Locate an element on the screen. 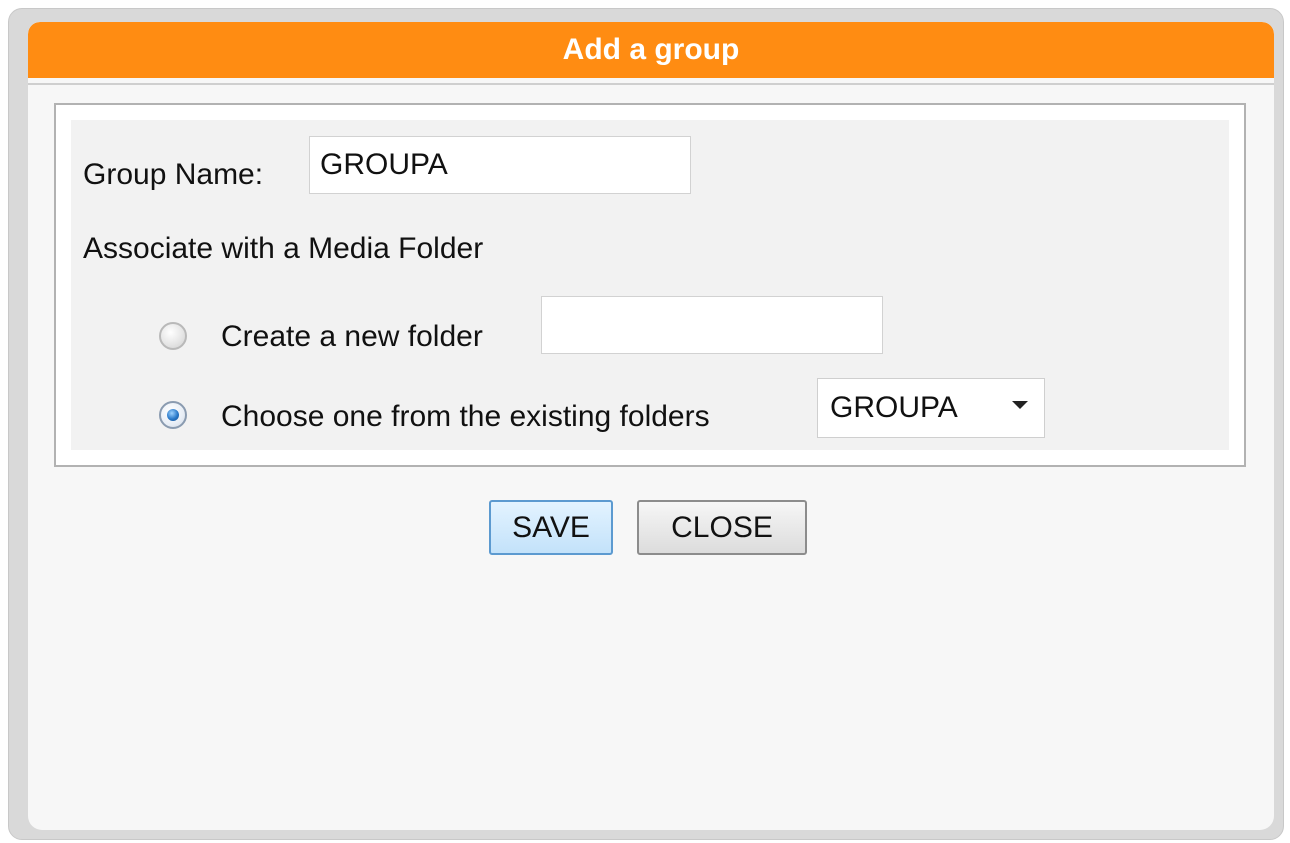 This screenshot has height=843, width=1290. choose-existing-folder-radio is located at coordinates (173, 415).